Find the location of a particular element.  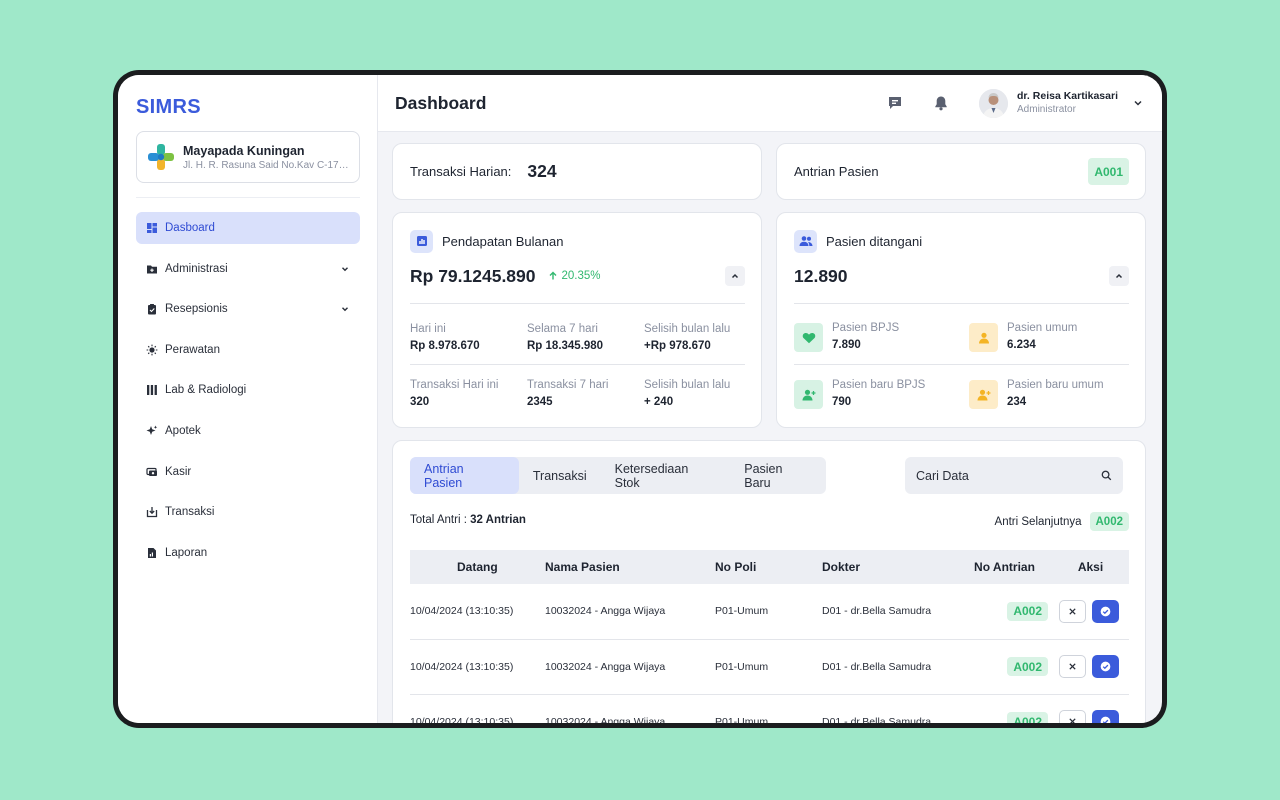

sidebar-item-kasir: Kasir is located at coordinates (248, 472).